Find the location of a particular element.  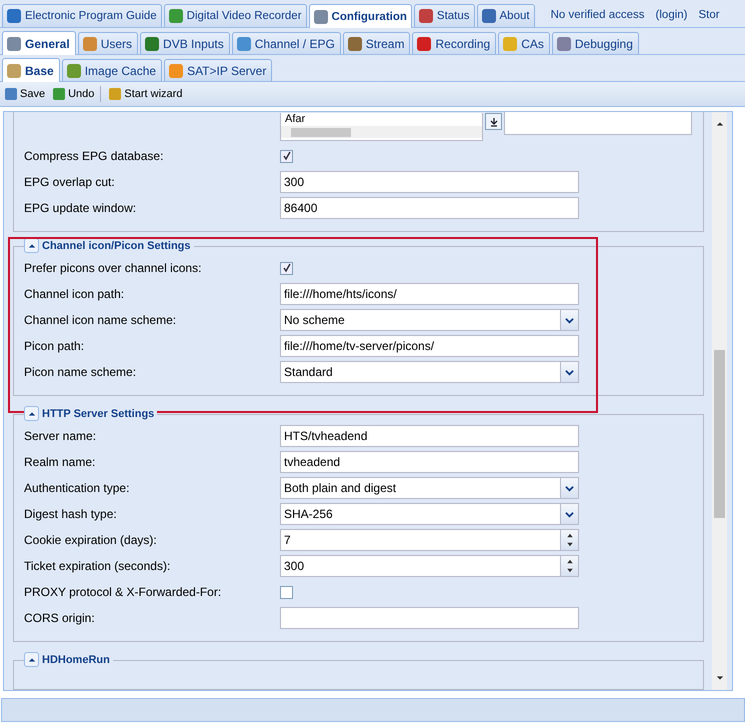

sub-tab: CAs is located at coordinates (524, 43).